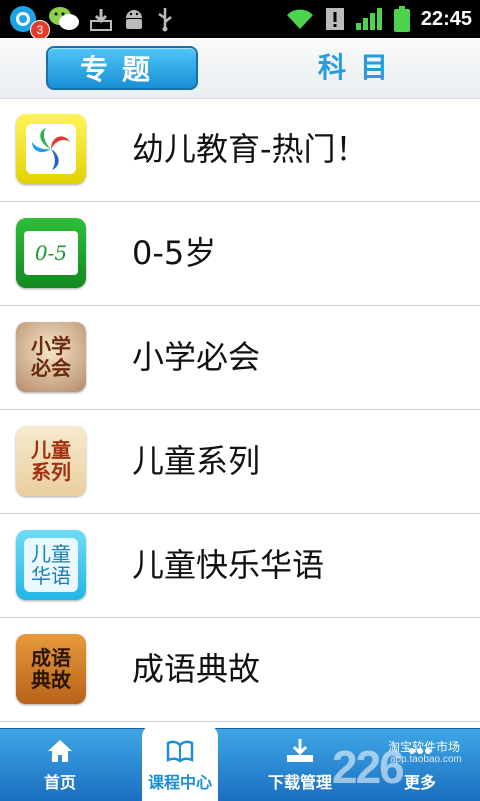  I want to click on happy-chinese-icon-text: 儿童华语, so click(51, 565).